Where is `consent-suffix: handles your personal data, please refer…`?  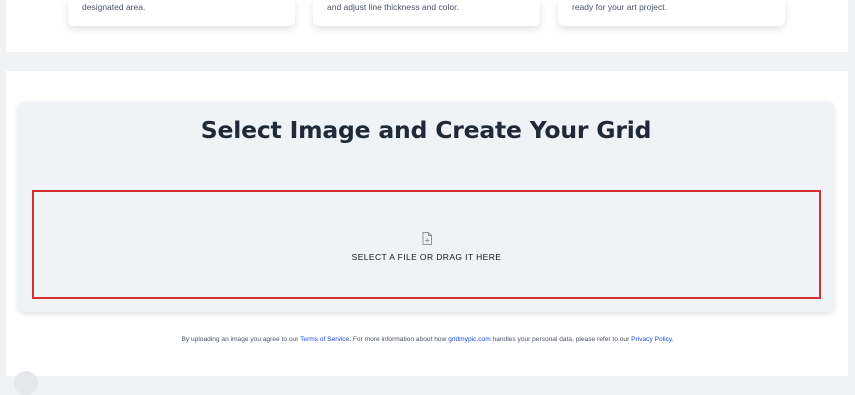 consent-suffix: handles your personal data, please refer… is located at coordinates (561, 339).